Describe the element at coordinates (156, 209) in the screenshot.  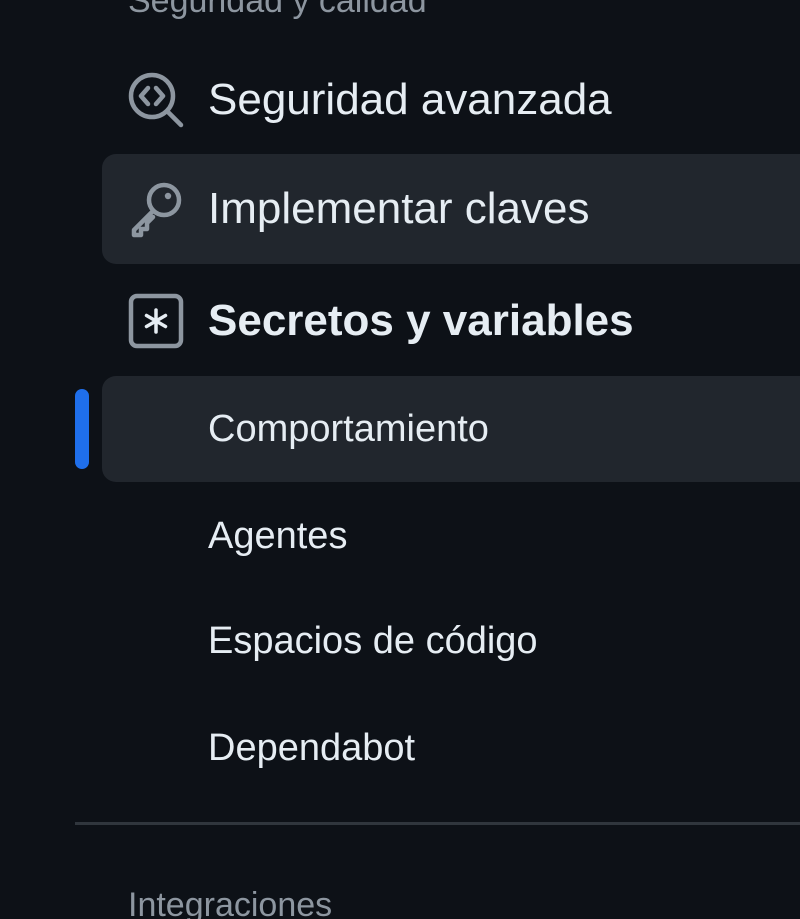
I see `key-icon` at that location.